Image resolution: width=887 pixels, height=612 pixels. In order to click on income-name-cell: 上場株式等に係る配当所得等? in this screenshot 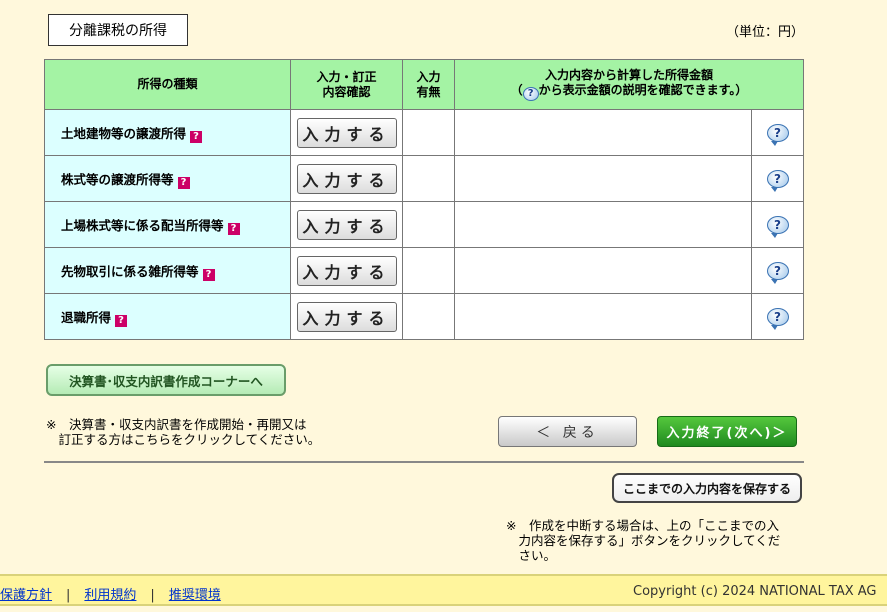, I will do `click(167, 224)`.